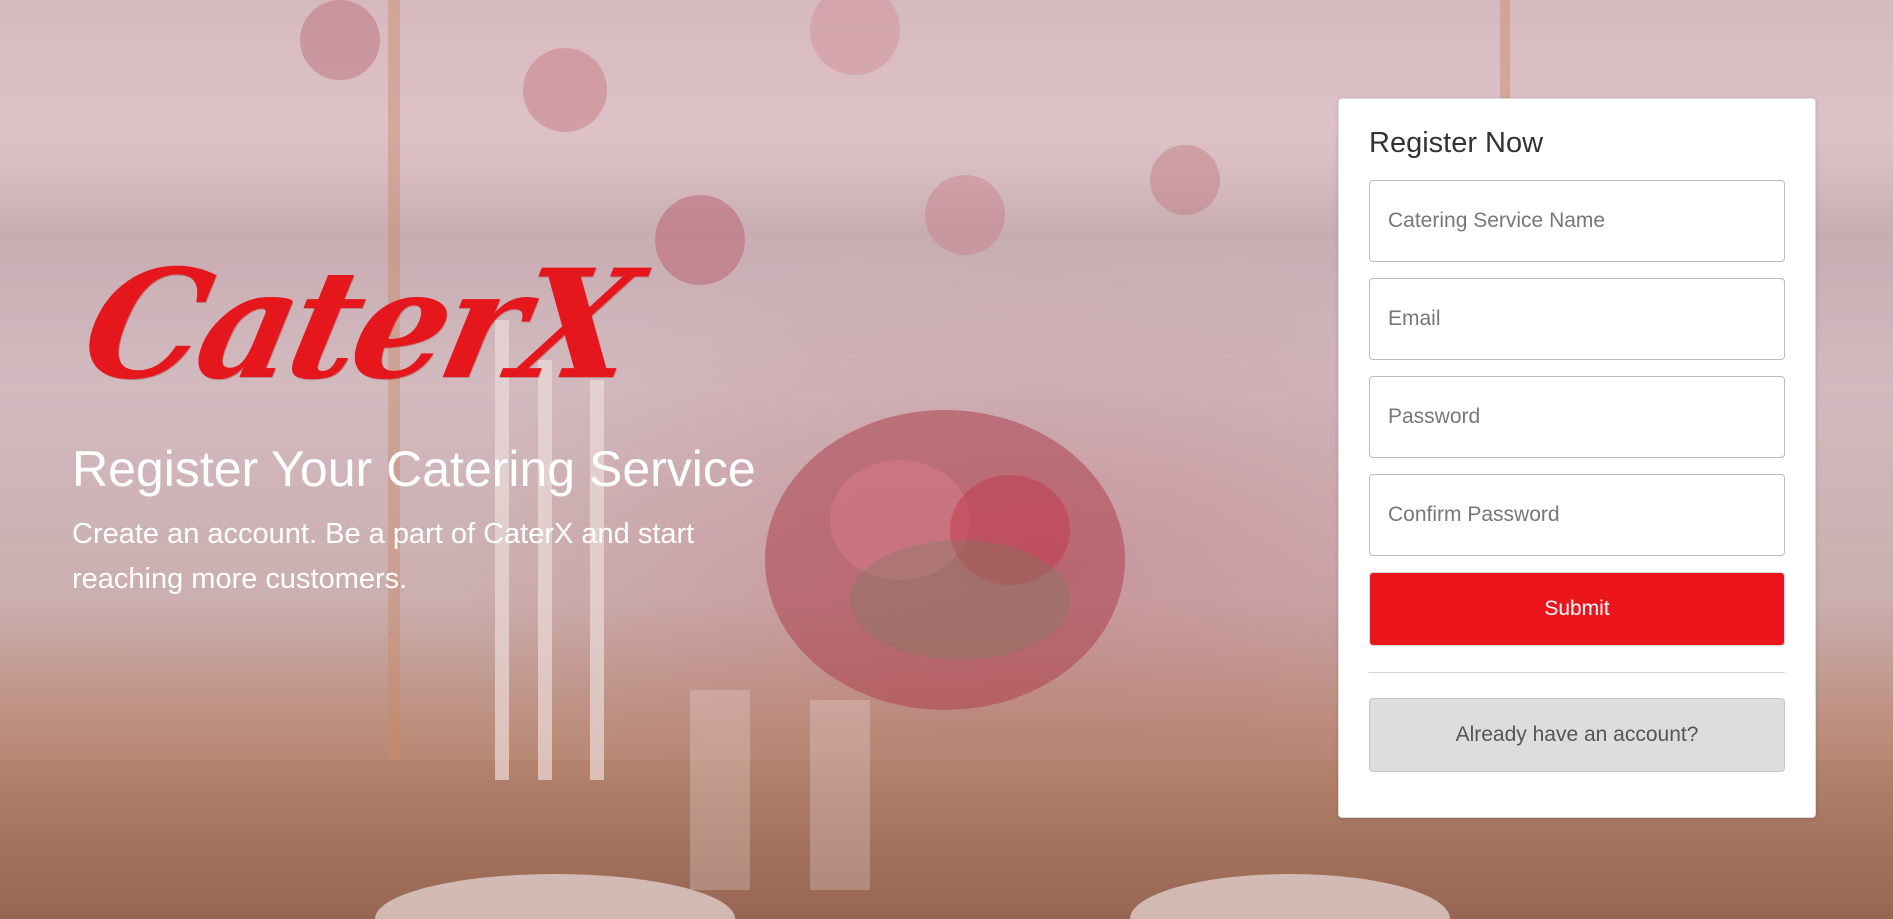  I want to click on password-input, so click(1577, 417).